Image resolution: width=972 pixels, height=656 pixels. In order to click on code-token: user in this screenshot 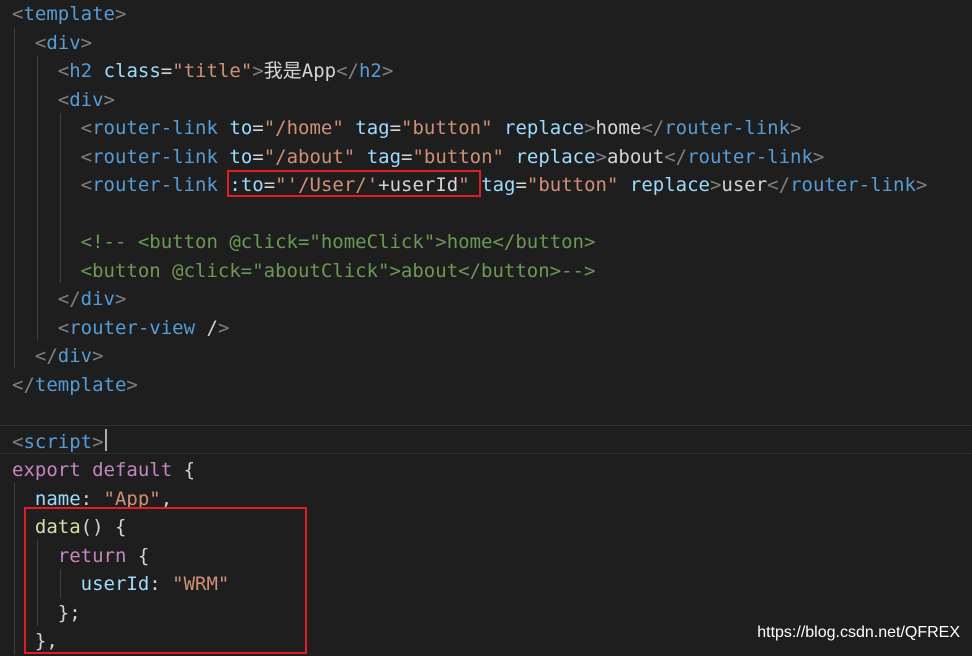, I will do `click(744, 185)`.